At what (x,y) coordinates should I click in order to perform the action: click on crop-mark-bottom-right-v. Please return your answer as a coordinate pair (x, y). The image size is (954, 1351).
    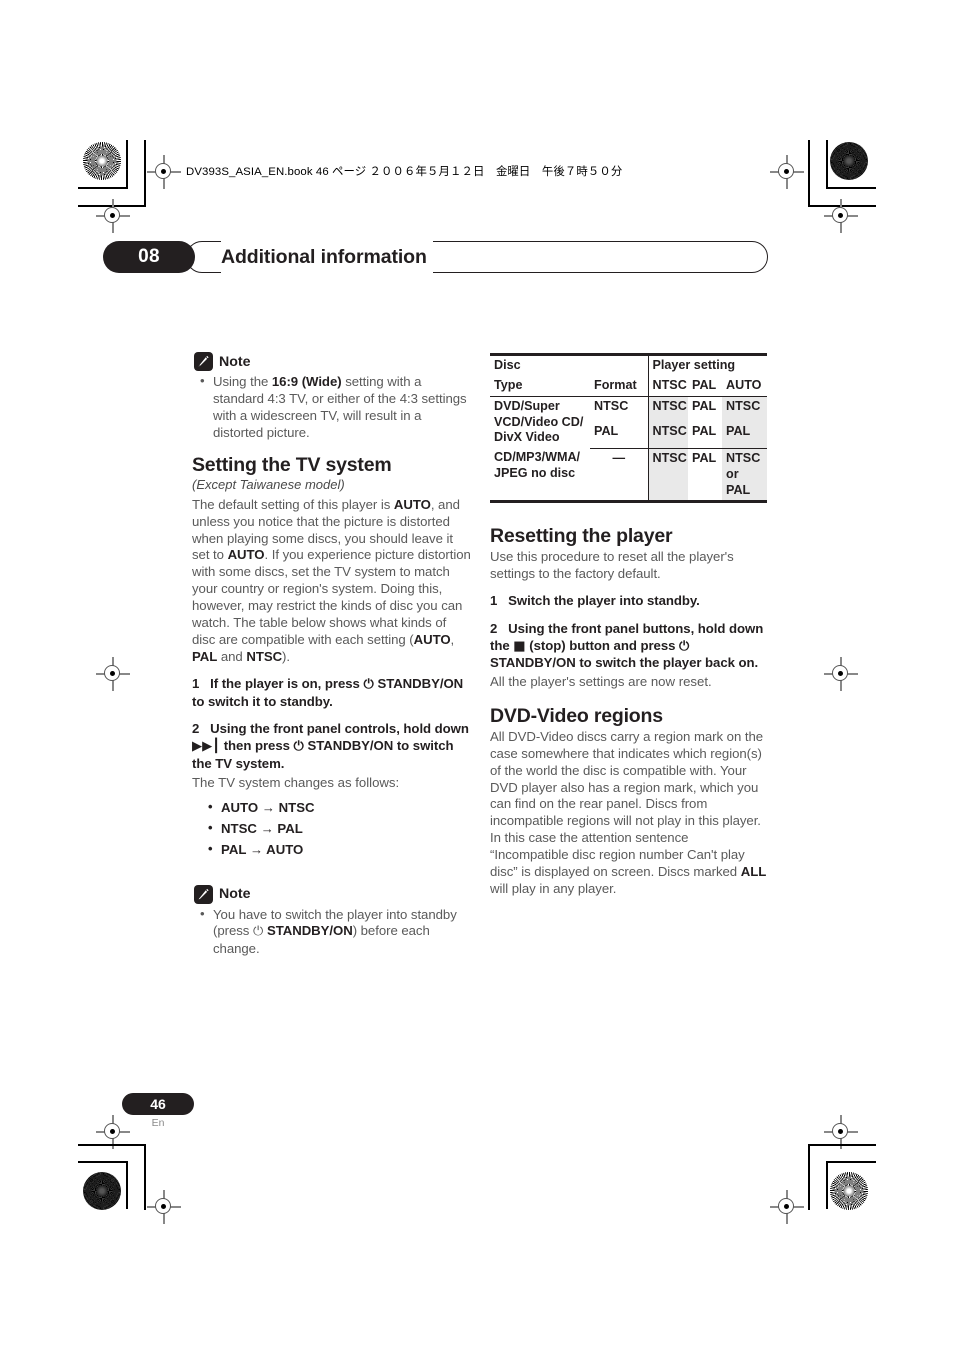
    Looking at the image, I should click on (827, 1185).